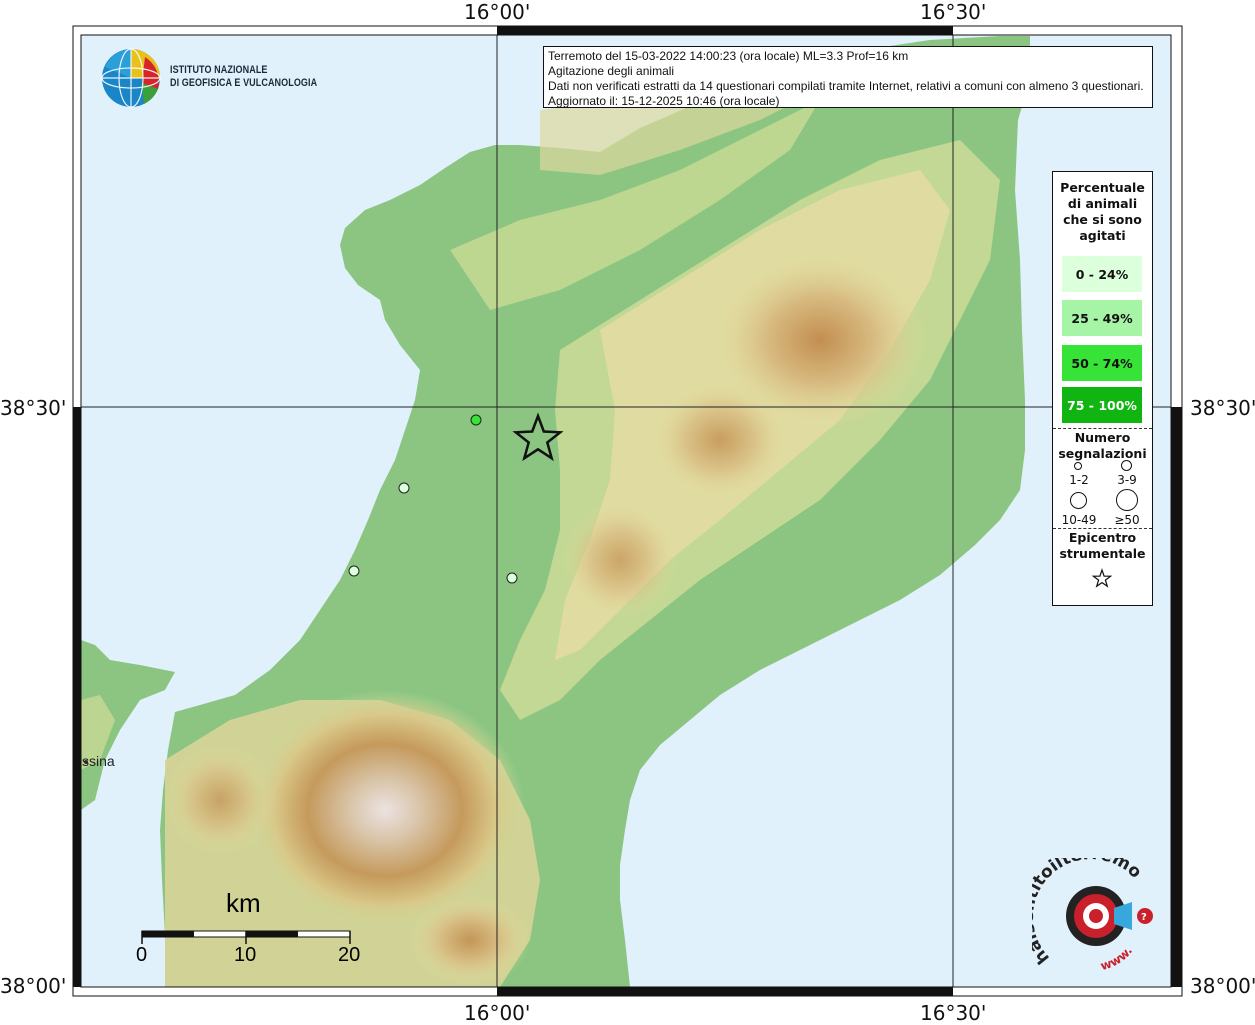 The width and height of the screenshot is (1255, 1025). I want to click on lat-label-left-bottom: 38°00', so click(33, 986).